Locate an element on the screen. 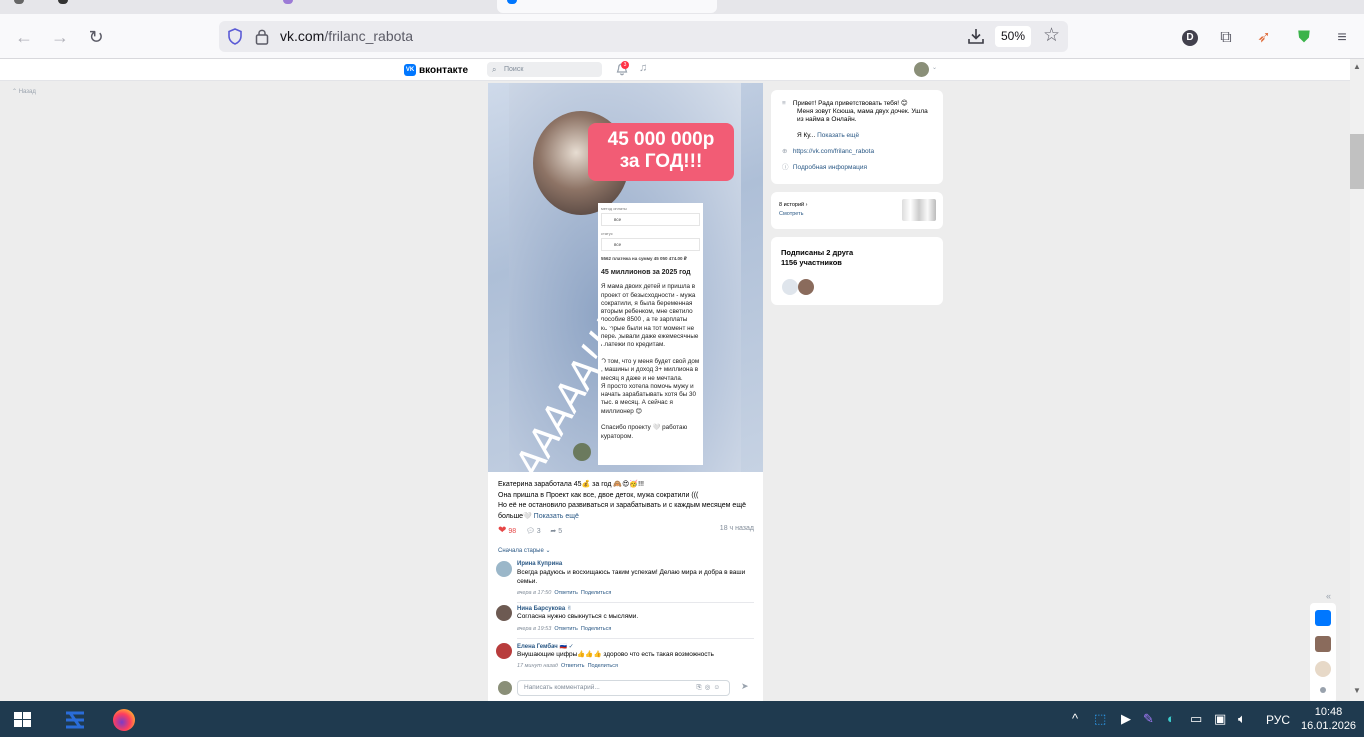 The height and width of the screenshot is (737, 1364). community-link: ⊕ https://vk.com/frilanc_rabota is located at coordinates (828, 152).